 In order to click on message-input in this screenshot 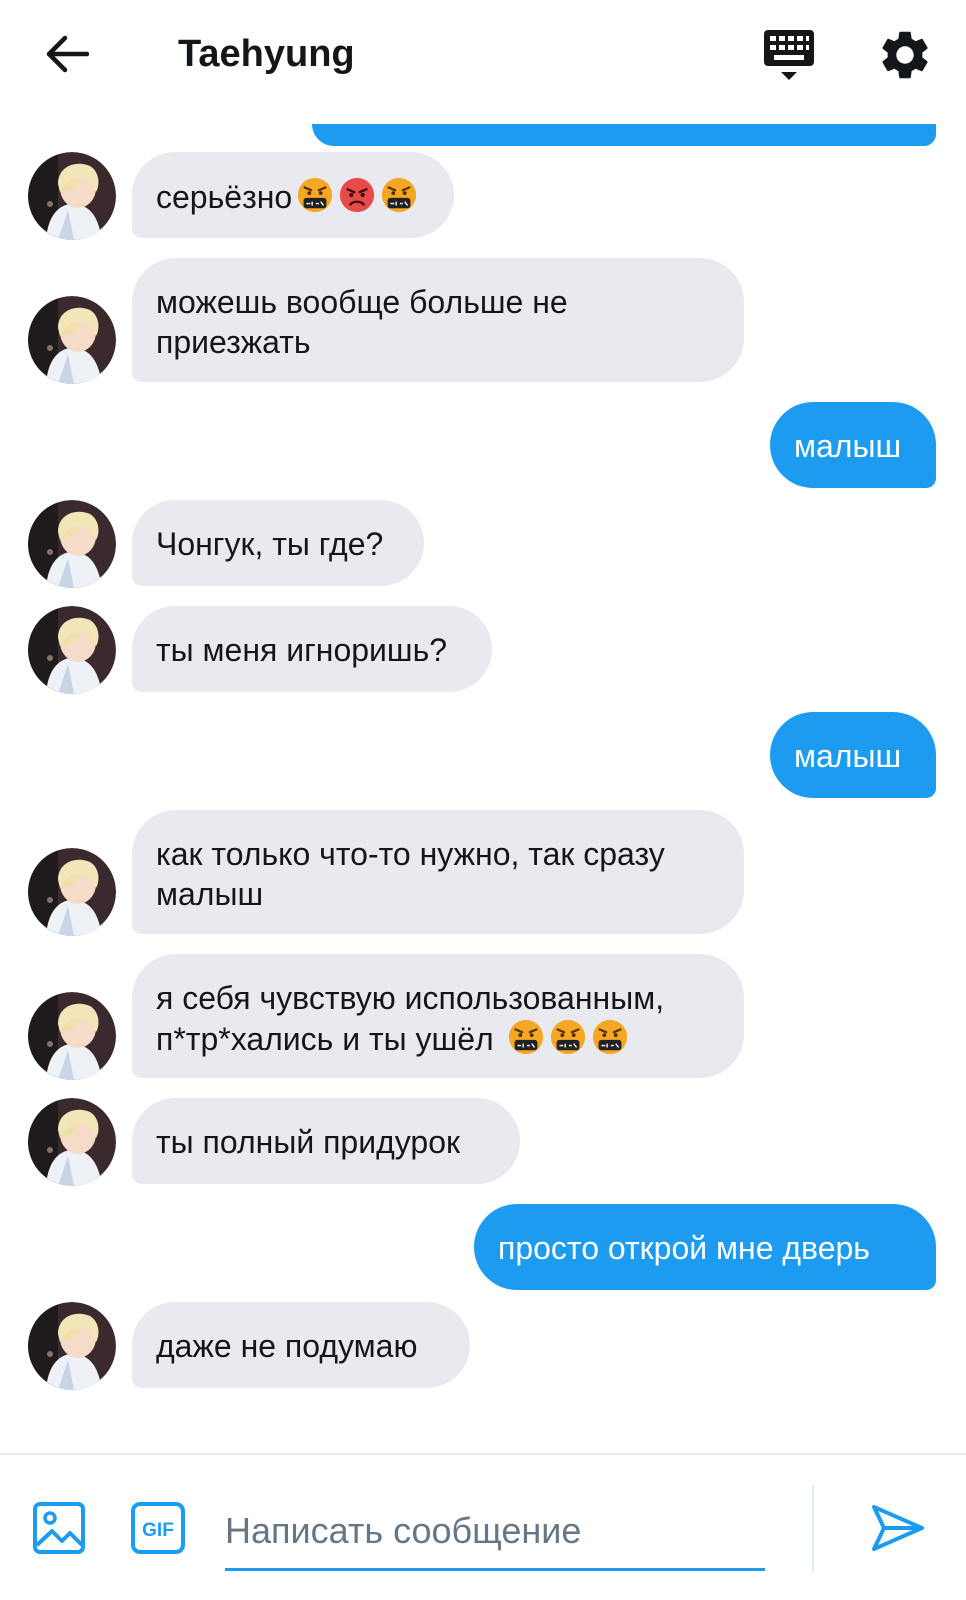, I will do `click(495, 1528)`.